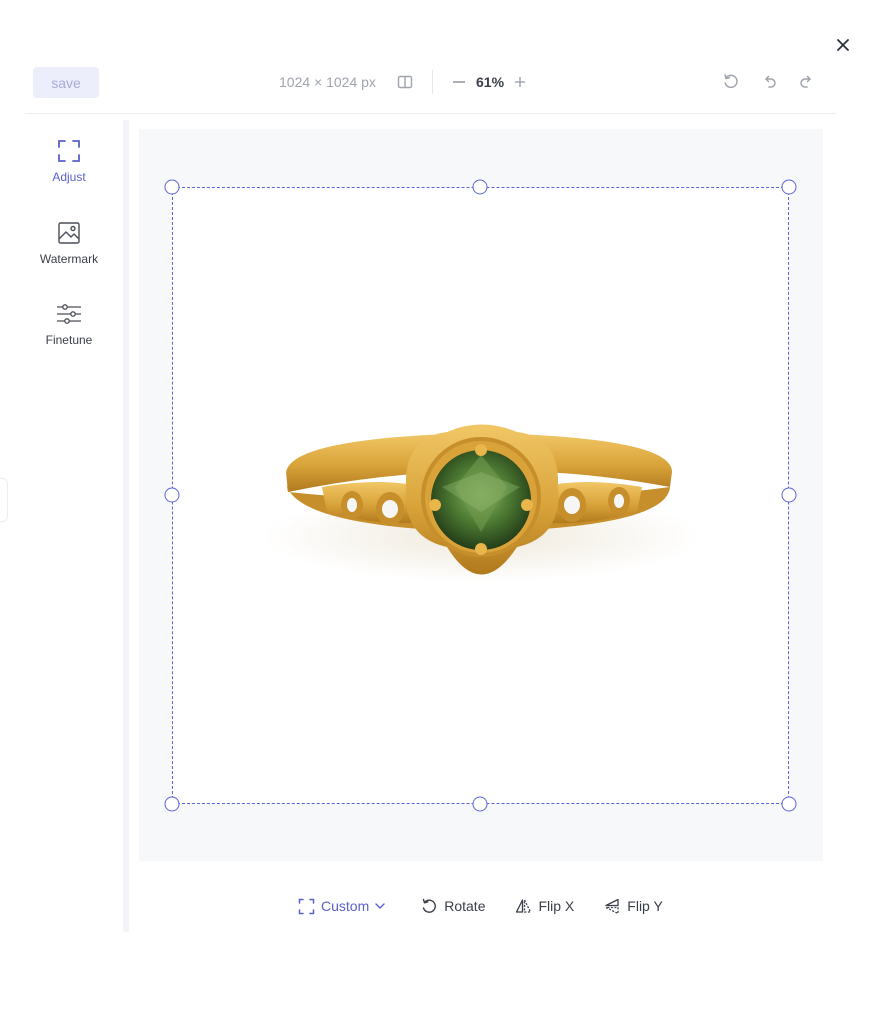  Describe the element at coordinates (612, 906) in the screenshot. I see `flip-vertical-icon` at that location.